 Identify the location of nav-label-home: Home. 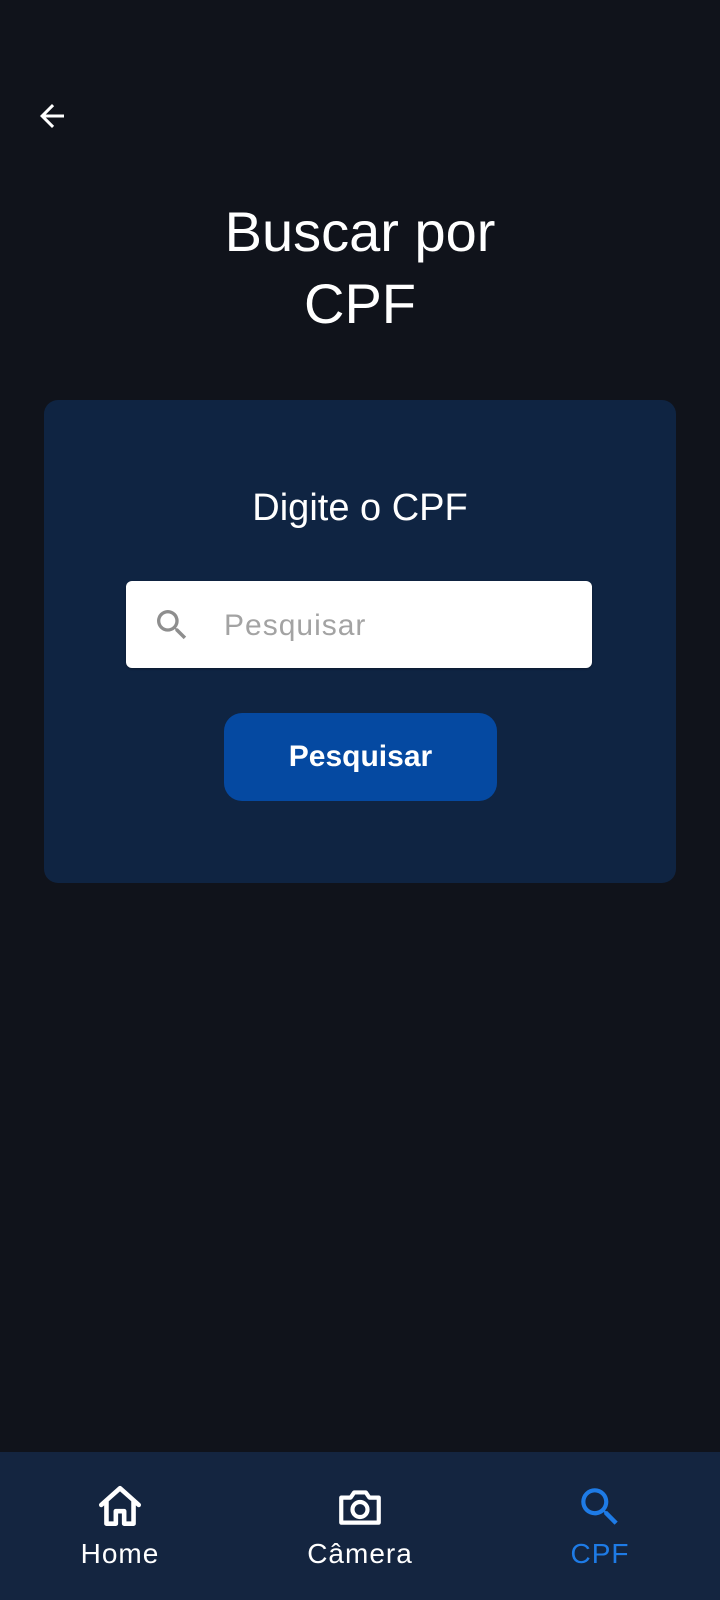
(120, 1553).